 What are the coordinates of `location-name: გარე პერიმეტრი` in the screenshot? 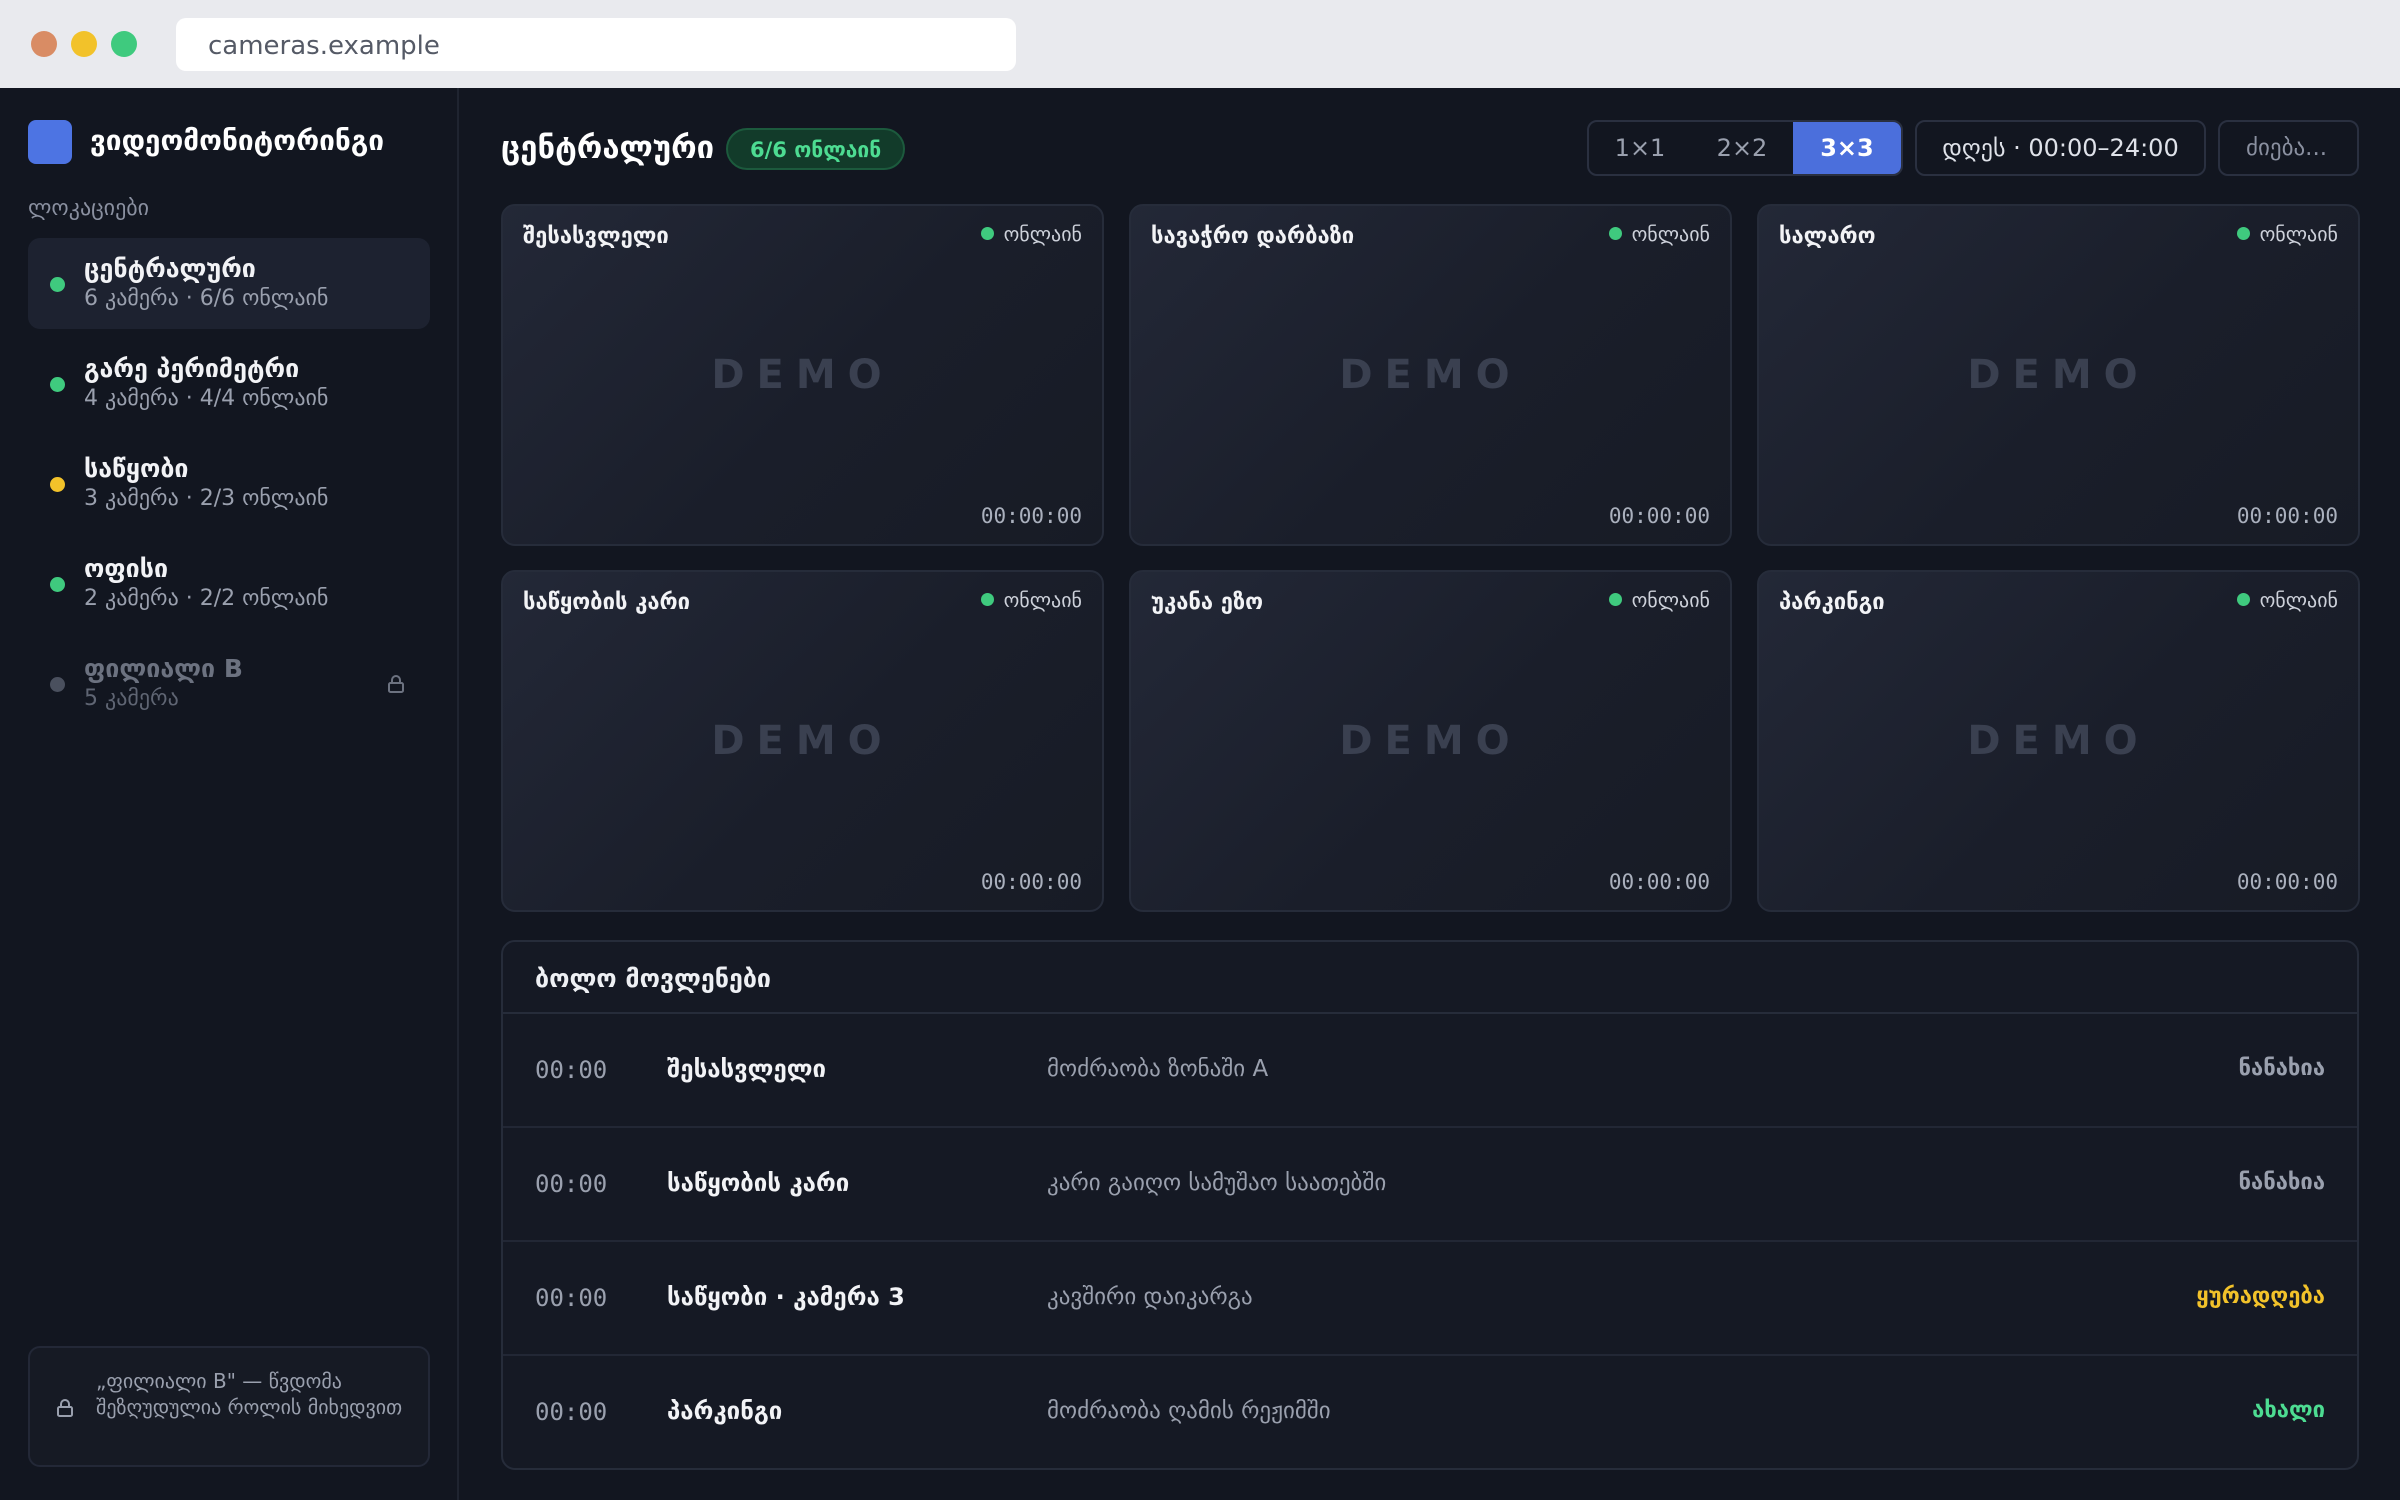 It's located at (192, 368).